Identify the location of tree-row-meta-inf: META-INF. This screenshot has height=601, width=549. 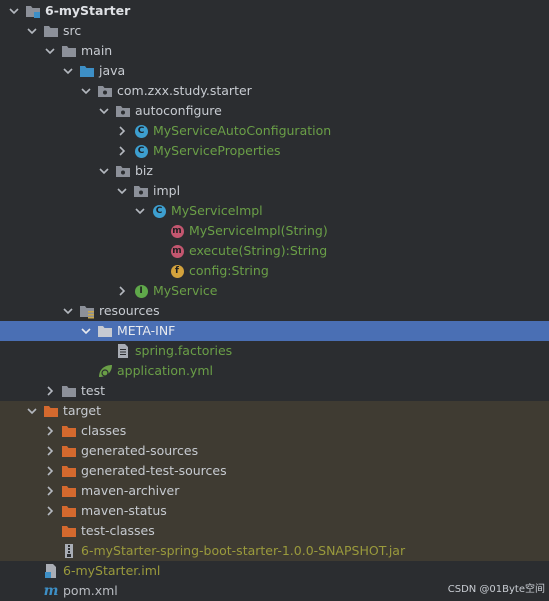
(274, 331).